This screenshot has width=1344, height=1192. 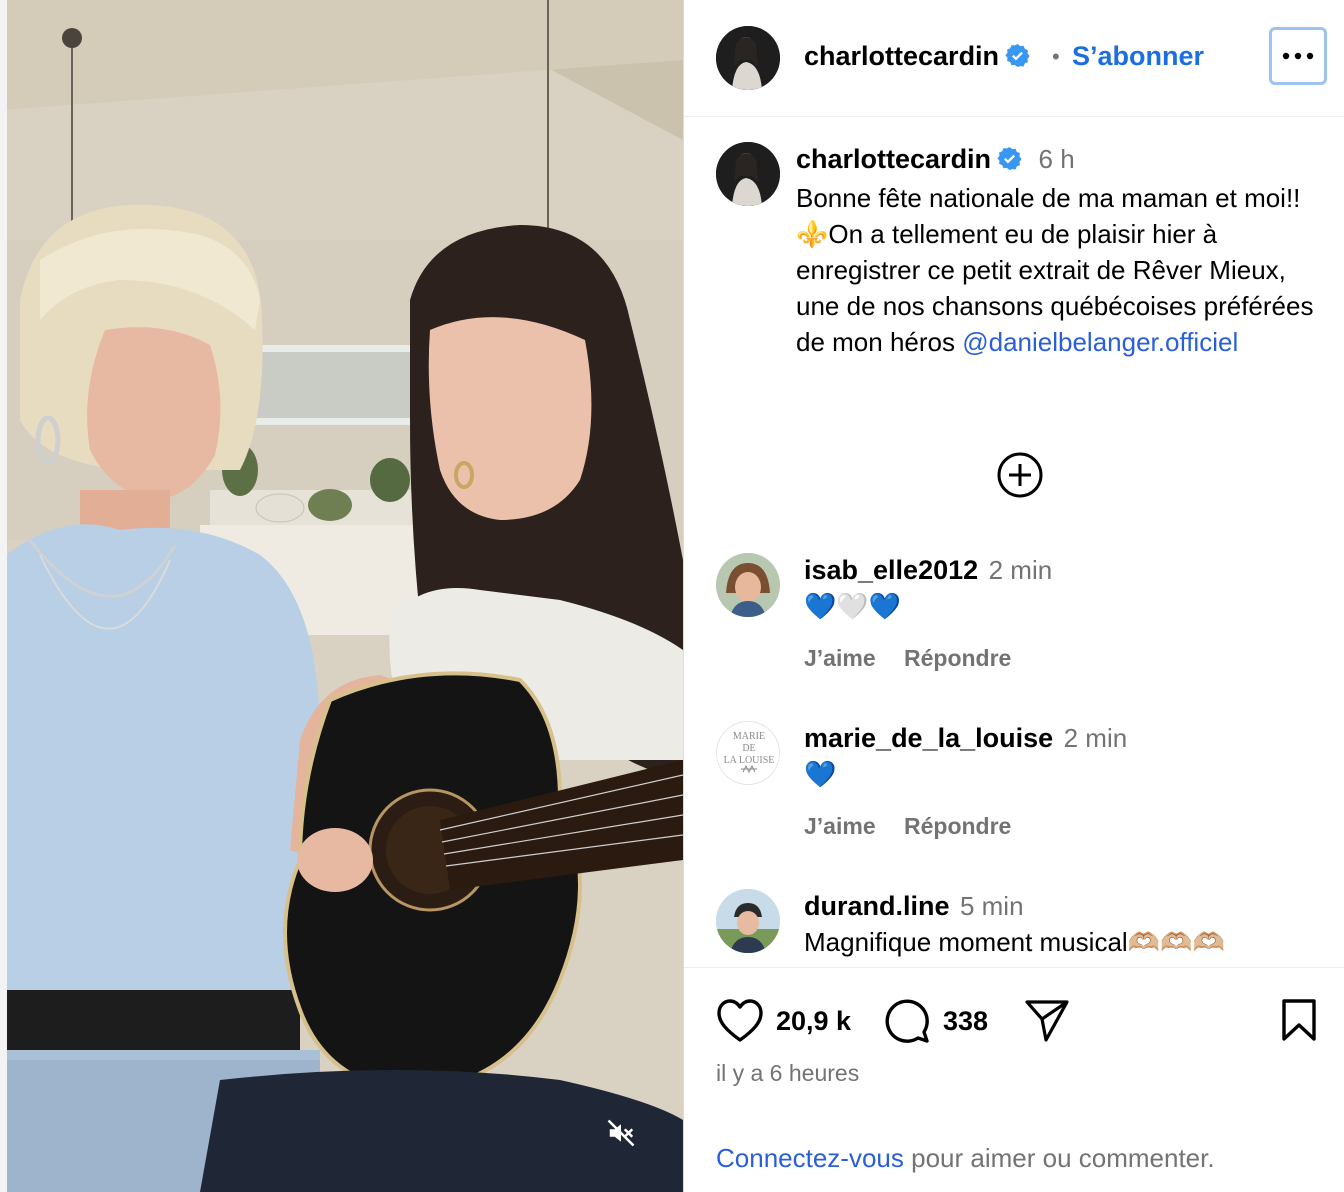 What do you see at coordinates (788, 1073) in the screenshot?
I see `post-timestamp: il y a 6 heures` at bounding box center [788, 1073].